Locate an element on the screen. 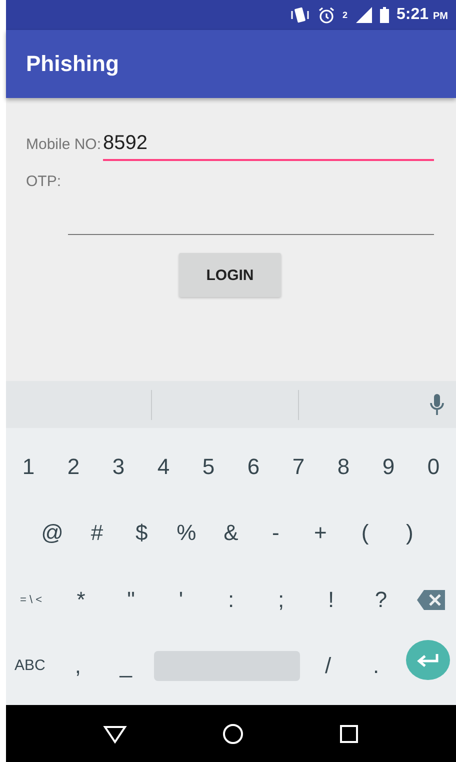  keyboard-key: ( is located at coordinates (365, 533).